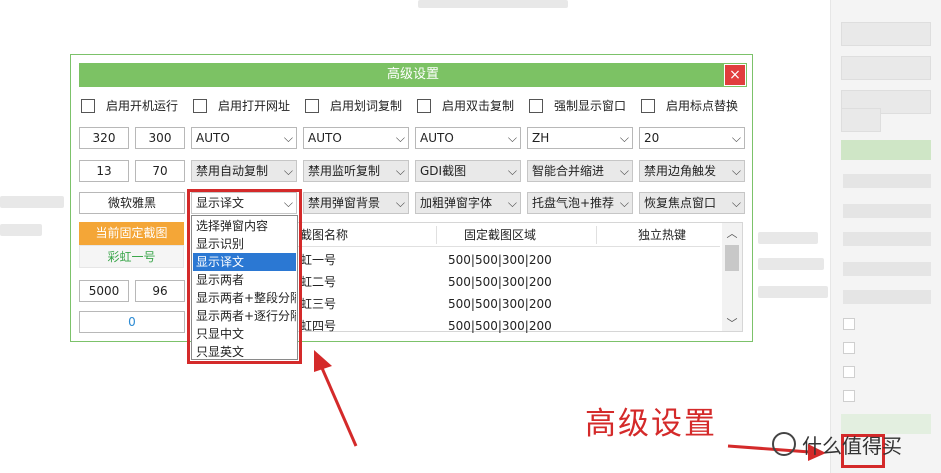 The height and width of the screenshot is (473, 941). Describe the element at coordinates (323, 361) in the screenshot. I see `arrow-head` at that location.